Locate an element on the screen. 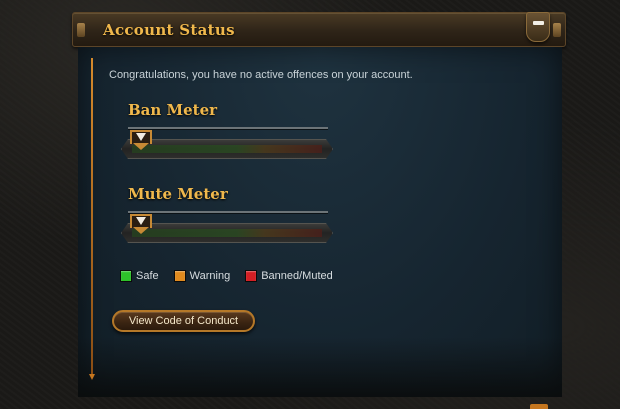  legend-warning: Warning is located at coordinates (202, 276).